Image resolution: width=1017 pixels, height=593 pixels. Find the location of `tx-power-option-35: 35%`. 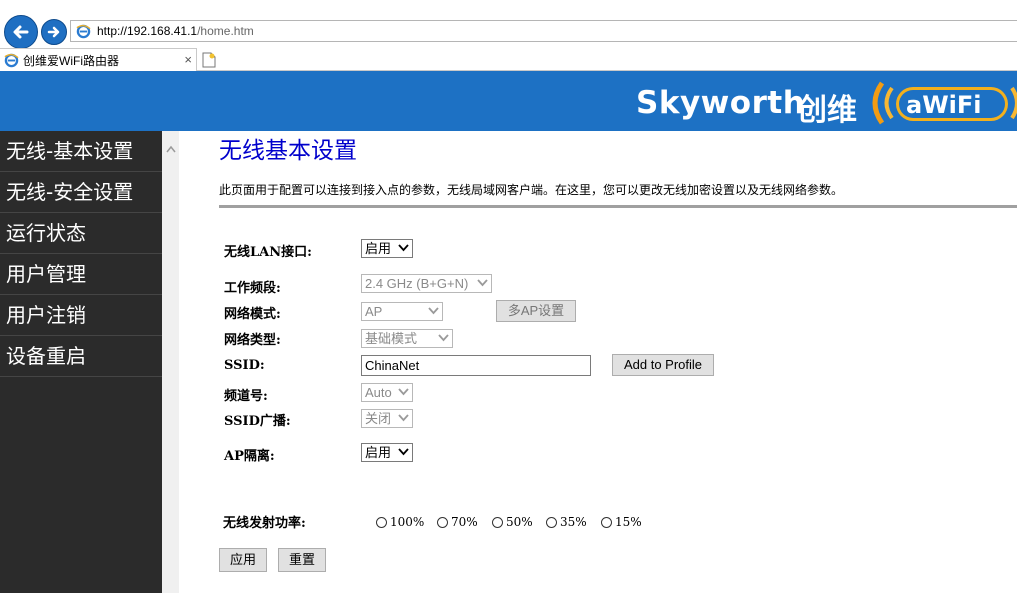

tx-power-option-35: 35% is located at coordinates (566, 522).